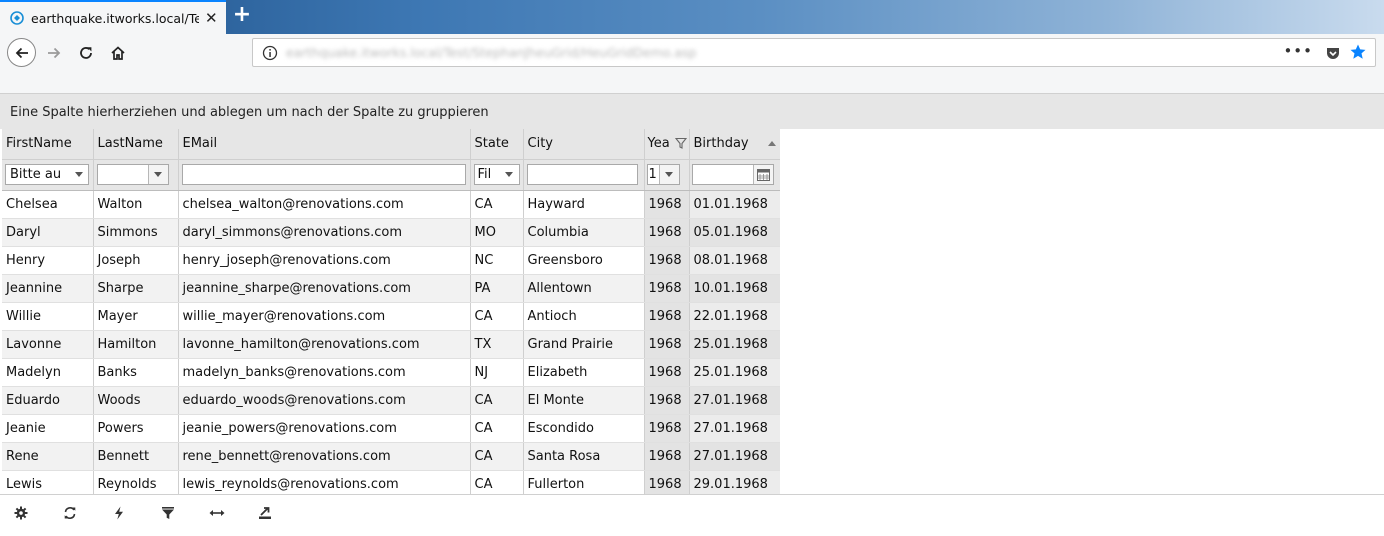  What do you see at coordinates (242, 16) in the screenshot?
I see `new-tab-plus-icon: +` at bounding box center [242, 16].